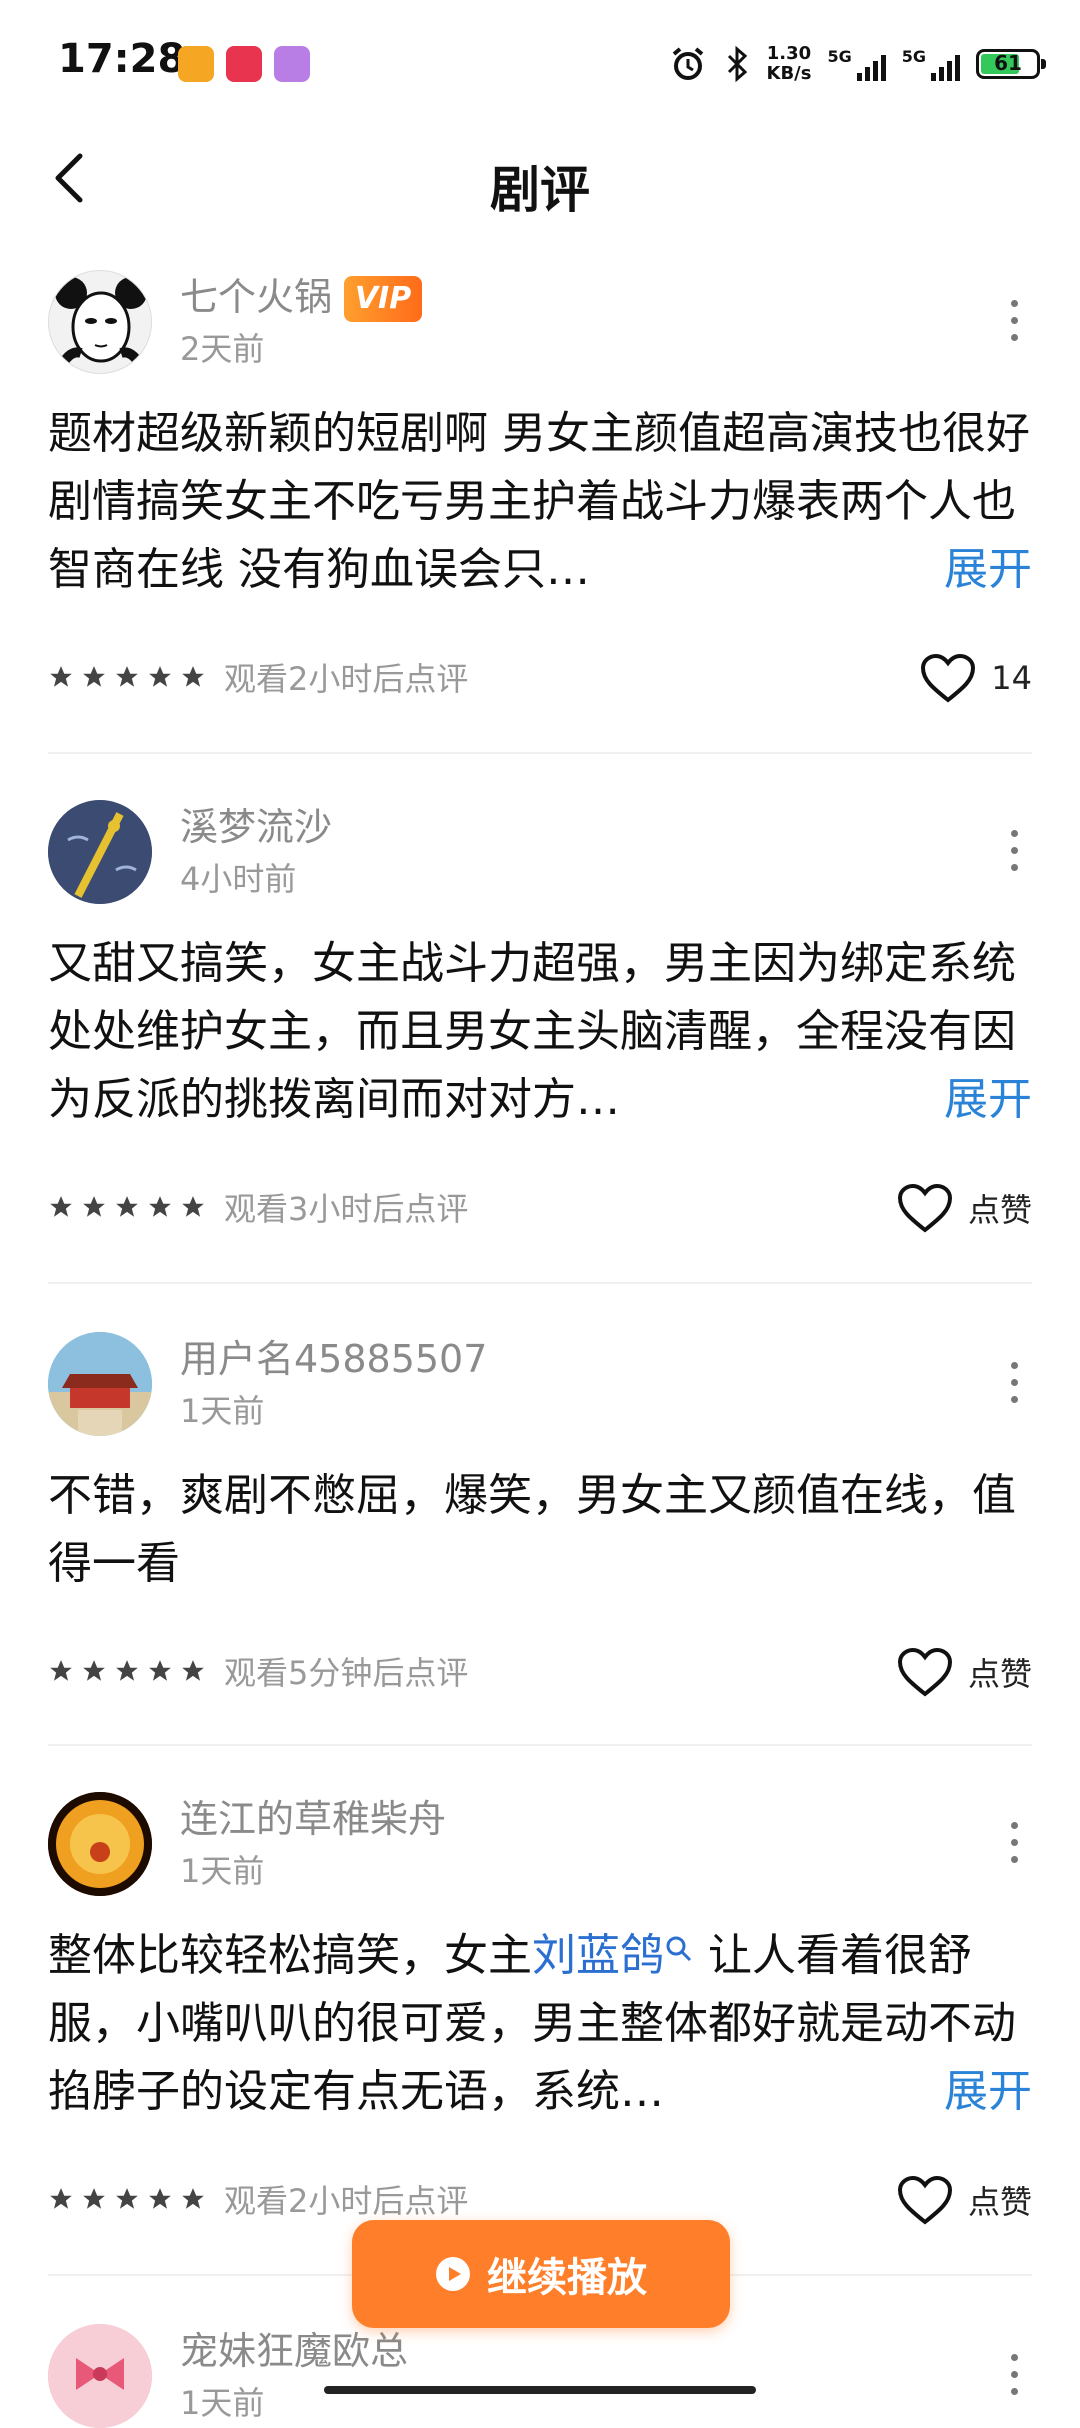 This screenshot has width=1080, height=2428. What do you see at coordinates (540, 64) in the screenshot?
I see `status-bar: 17:28 1.30 KB/s 5G 5G 61` at bounding box center [540, 64].